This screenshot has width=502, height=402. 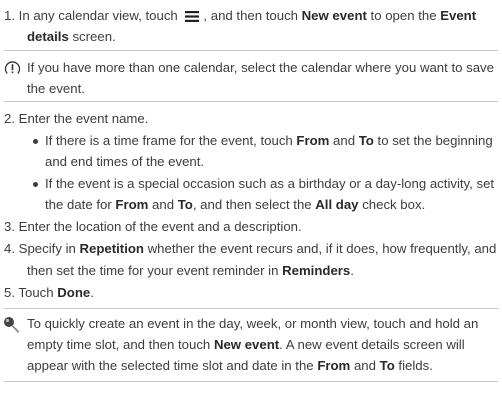 What do you see at coordinates (56, 88) in the screenshot?
I see `note-line-2: the event.` at bounding box center [56, 88].